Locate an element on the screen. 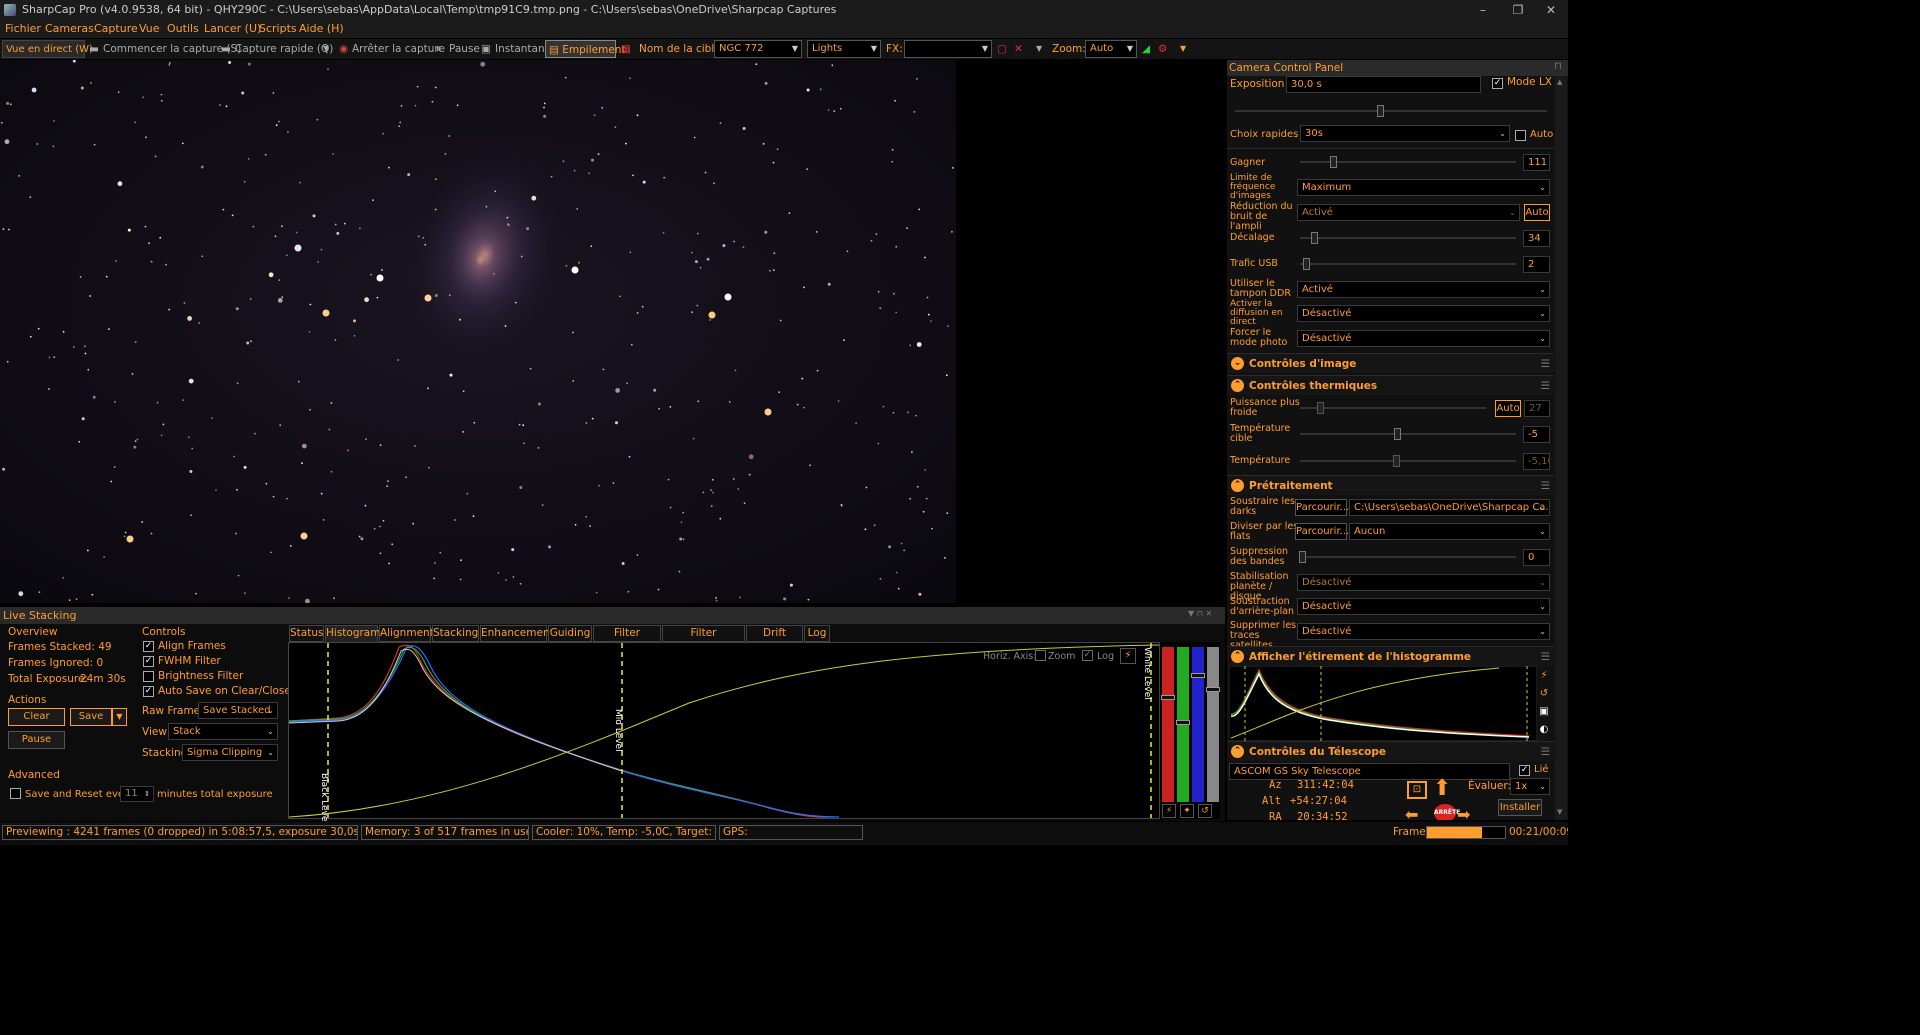 The height and width of the screenshot is (1035, 1920). snapshot-button: Instantané is located at coordinates (523, 49).